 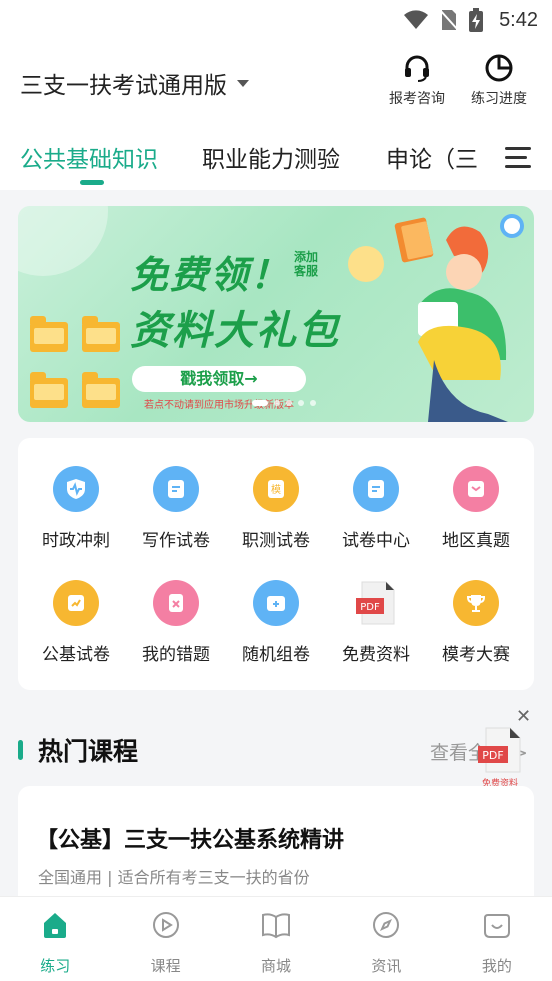 I want to click on tab-aptitude-test: 职业能力测验, so click(x=271, y=157).